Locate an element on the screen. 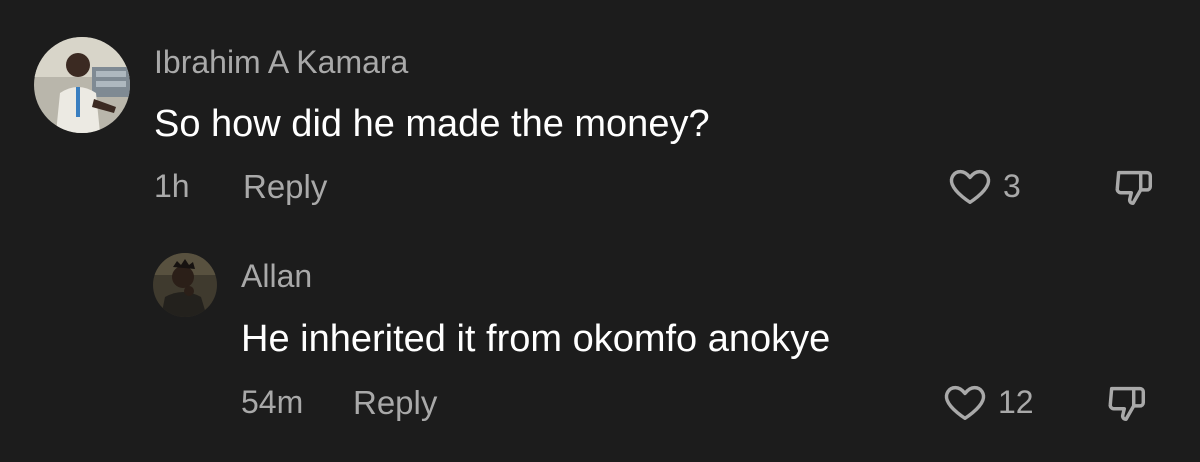  comment-text: So how did he made the money? is located at coordinates (432, 124).